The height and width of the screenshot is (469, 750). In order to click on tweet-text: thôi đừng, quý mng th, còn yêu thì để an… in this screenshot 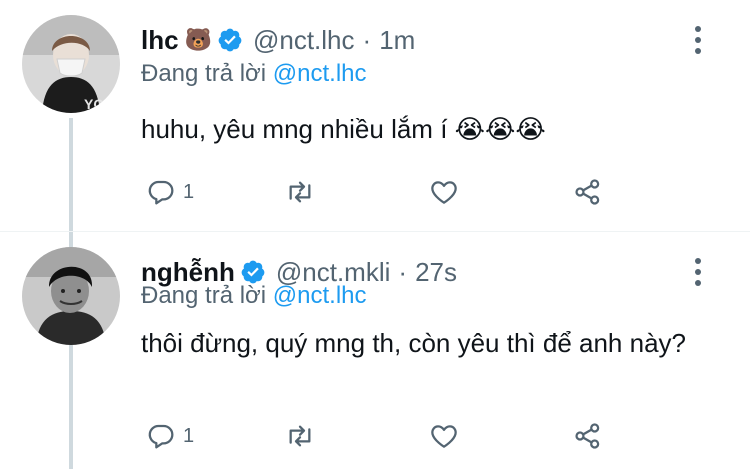, I will do `click(413, 343)`.